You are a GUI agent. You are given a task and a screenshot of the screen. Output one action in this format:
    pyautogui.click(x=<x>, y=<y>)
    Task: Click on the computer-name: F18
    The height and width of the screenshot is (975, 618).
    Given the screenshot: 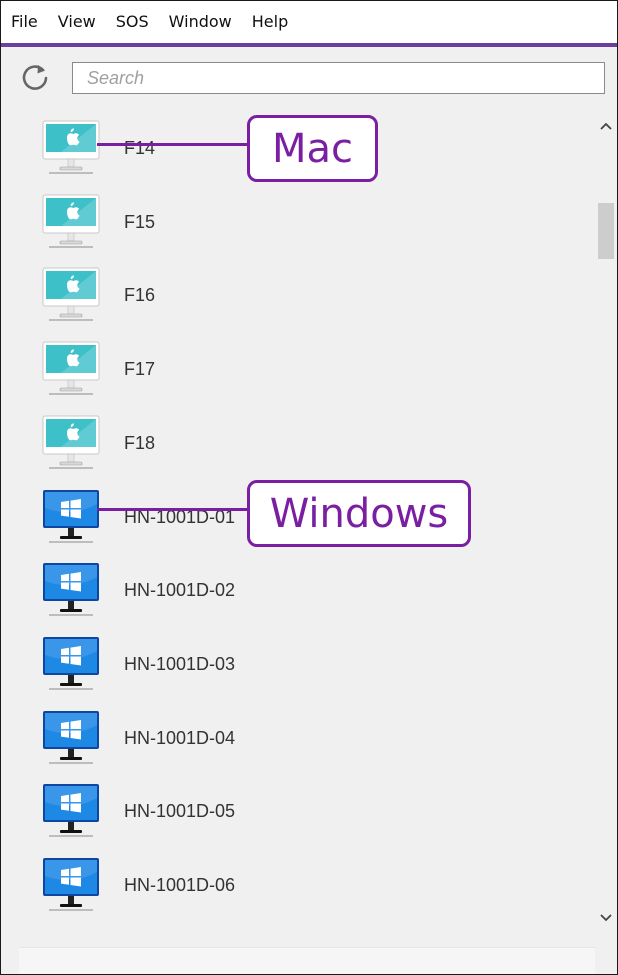 What is the action you would take?
    pyautogui.click(x=140, y=442)
    